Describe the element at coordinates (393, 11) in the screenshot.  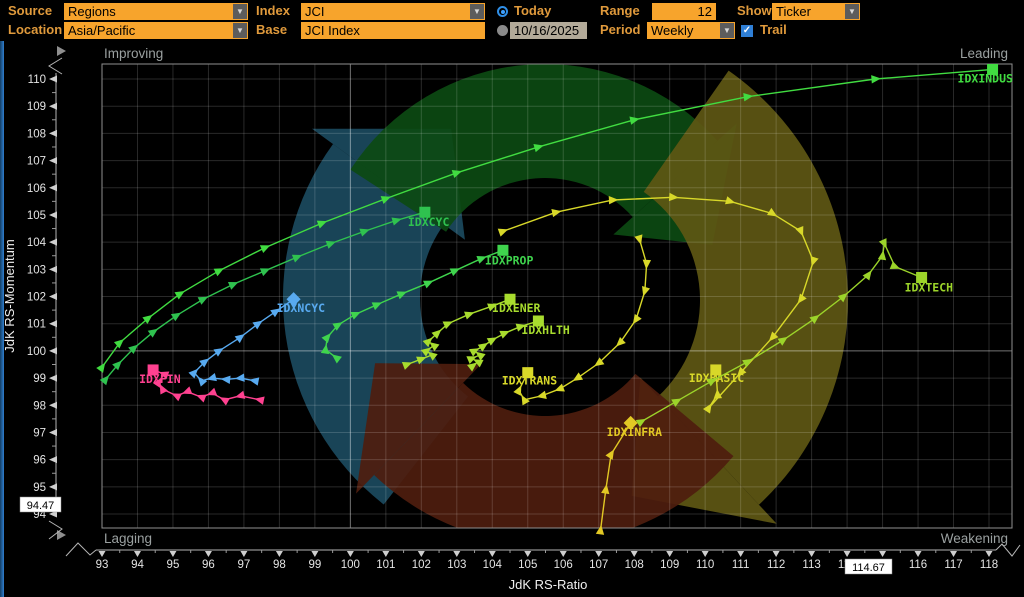
I see `index-dropdown: JCI ▼` at that location.